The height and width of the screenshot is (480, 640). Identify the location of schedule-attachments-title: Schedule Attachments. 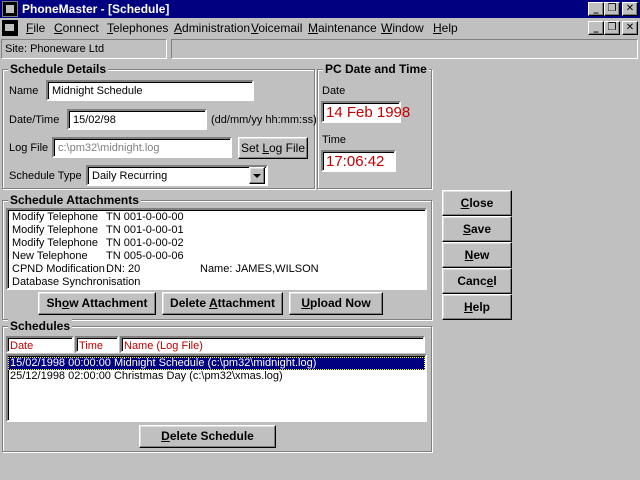
(74, 200).